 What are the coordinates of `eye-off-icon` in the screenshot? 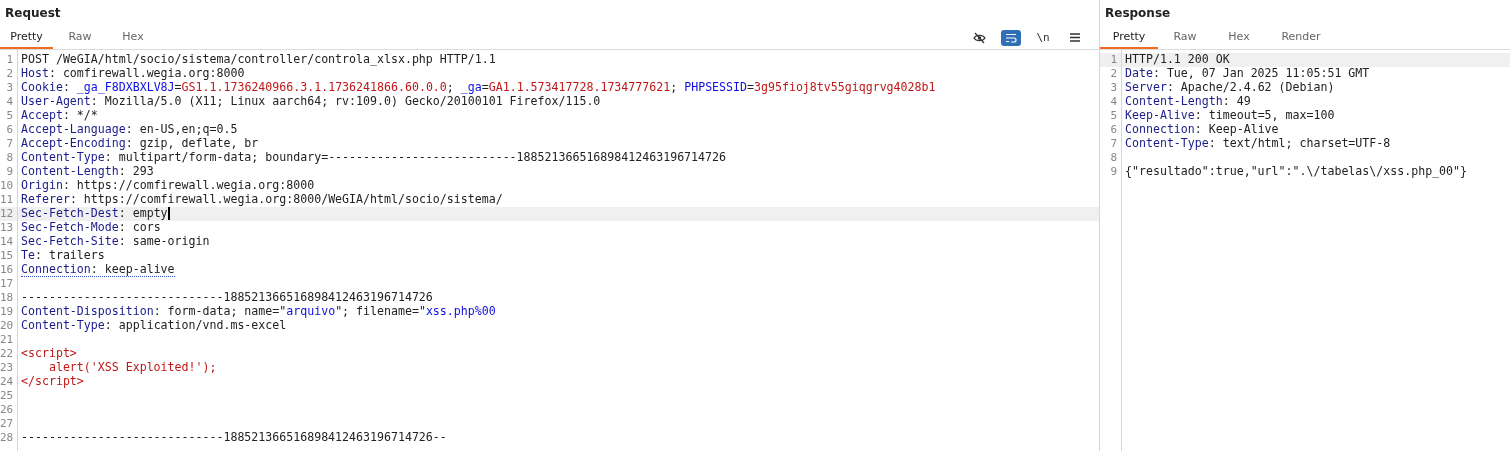 It's located at (979, 37).